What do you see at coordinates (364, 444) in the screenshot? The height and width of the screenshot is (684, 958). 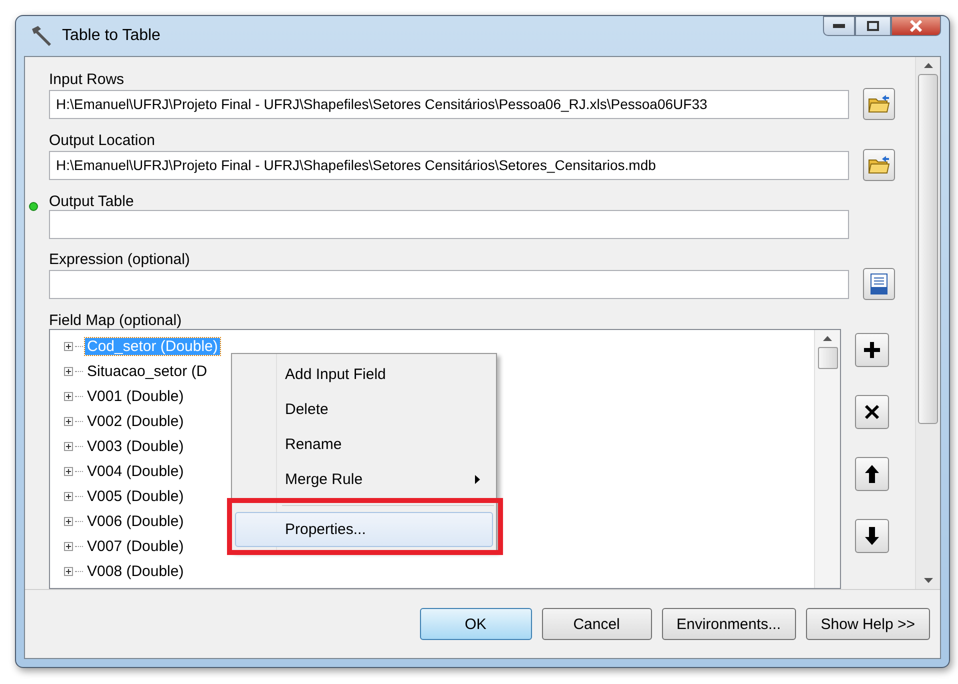 I see `menu-item: Rename` at bounding box center [364, 444].